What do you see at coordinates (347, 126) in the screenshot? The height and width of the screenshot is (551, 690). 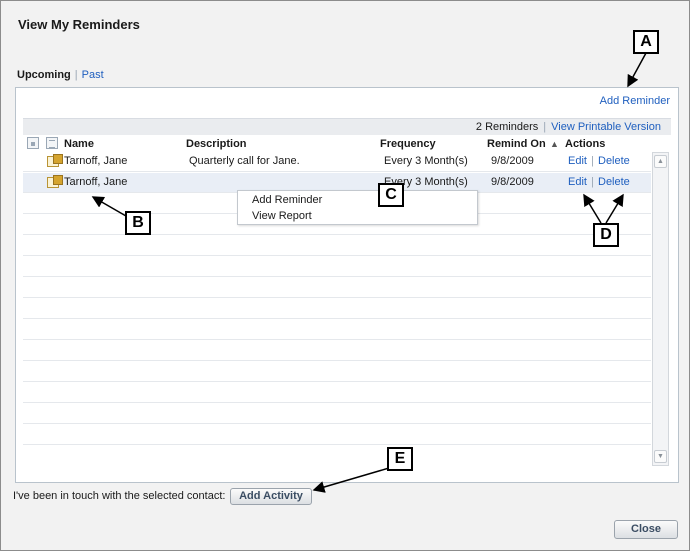 I see `grid-info-bar: 2 Reminders | View Printable Version` at bounding box center [347, 126].